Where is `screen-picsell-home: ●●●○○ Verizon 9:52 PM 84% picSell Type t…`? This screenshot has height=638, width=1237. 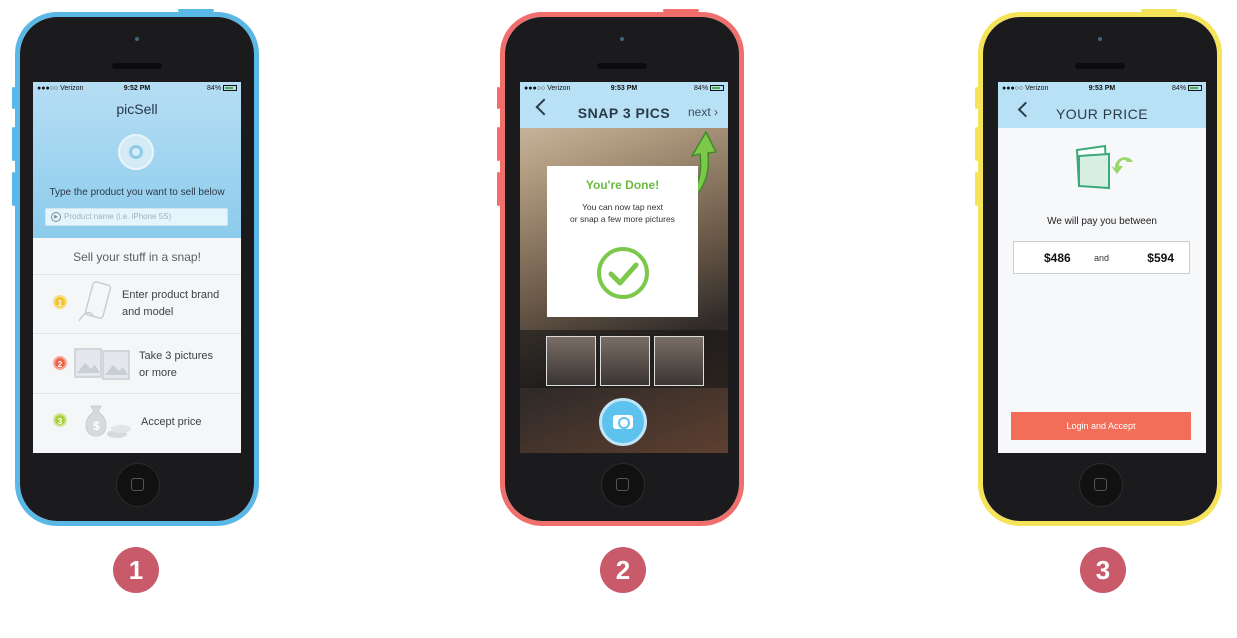
screen-picsell-home: ●●●○○ Verizon 9:52 PM 84% picSell Type t… is located at coordinates (137, 267).